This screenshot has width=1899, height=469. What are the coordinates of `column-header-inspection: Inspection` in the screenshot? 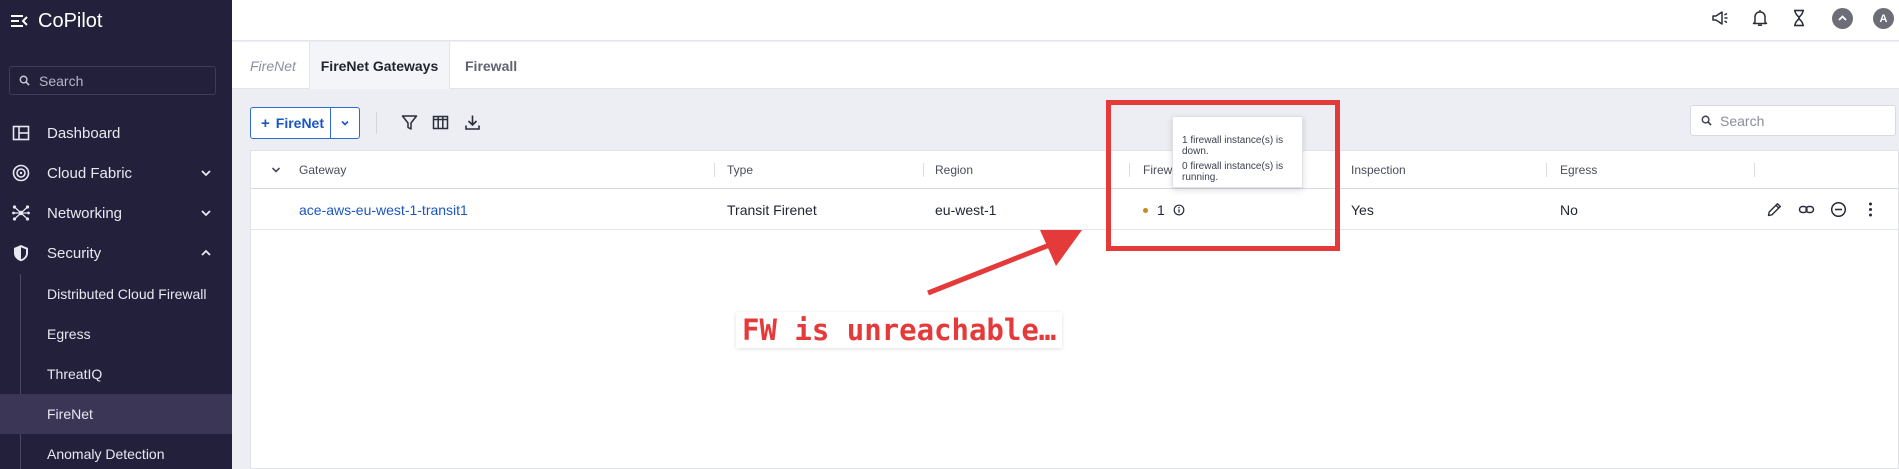 It's located at (1378, 170).